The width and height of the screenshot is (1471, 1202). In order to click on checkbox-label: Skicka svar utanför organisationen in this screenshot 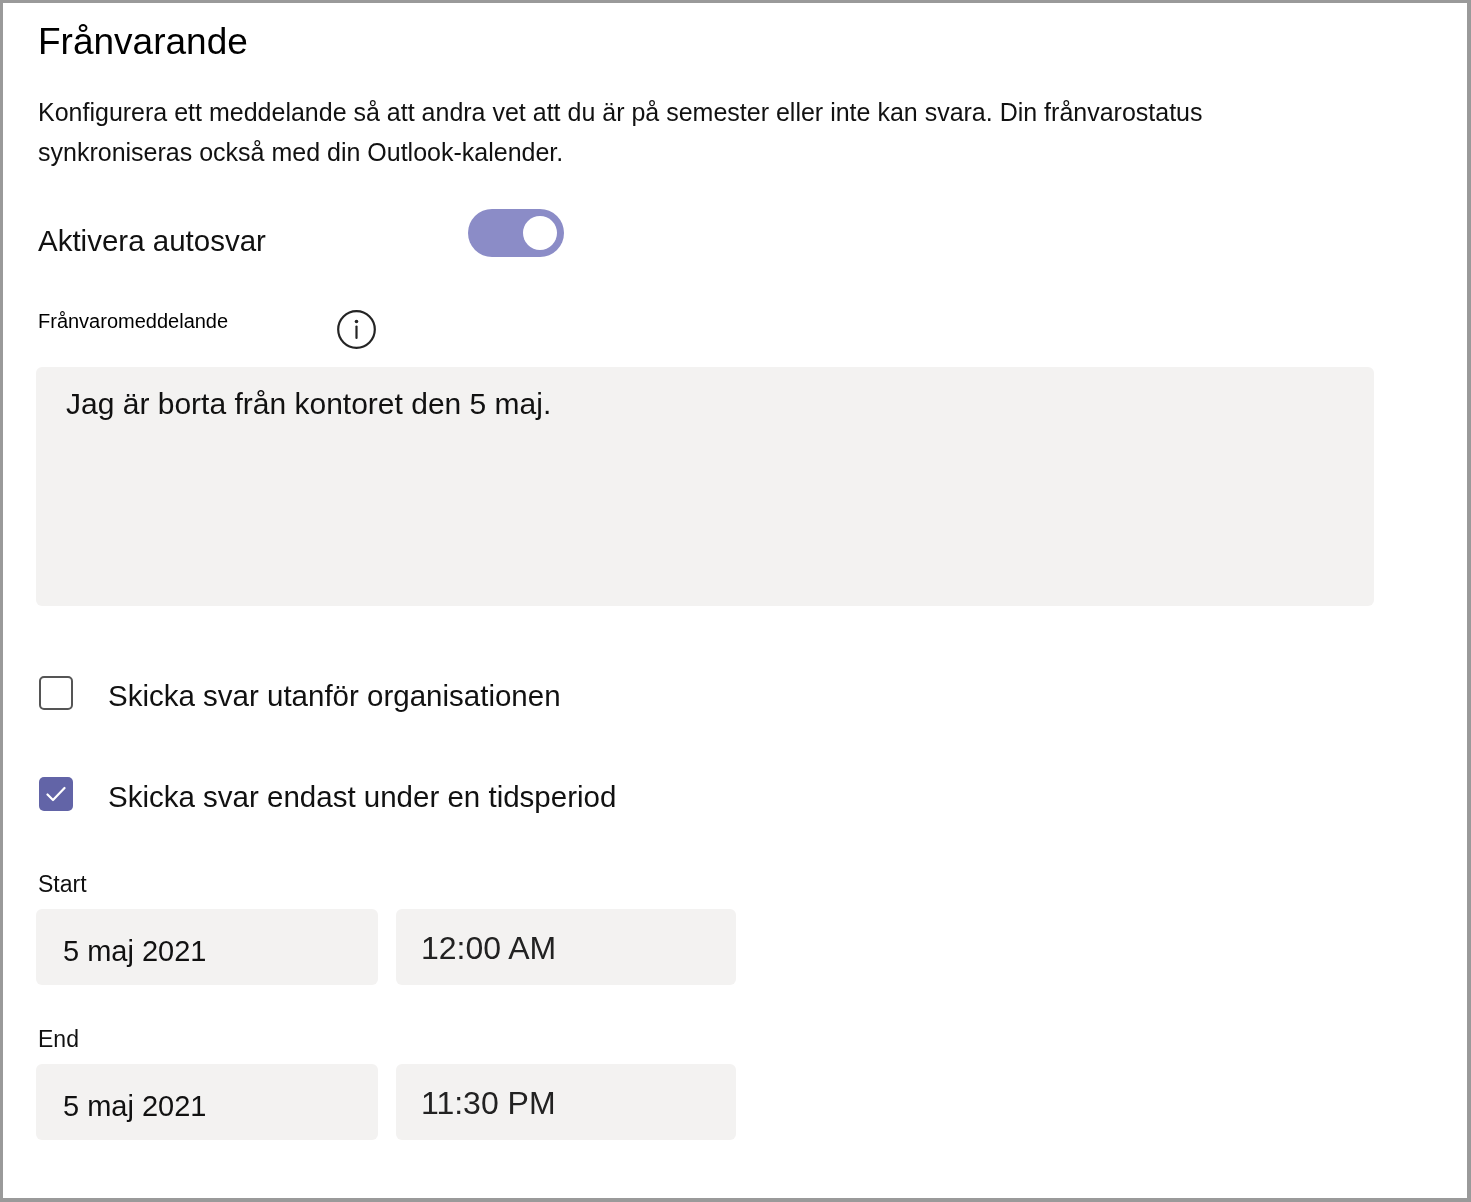, I will do `click(334, 696)`.